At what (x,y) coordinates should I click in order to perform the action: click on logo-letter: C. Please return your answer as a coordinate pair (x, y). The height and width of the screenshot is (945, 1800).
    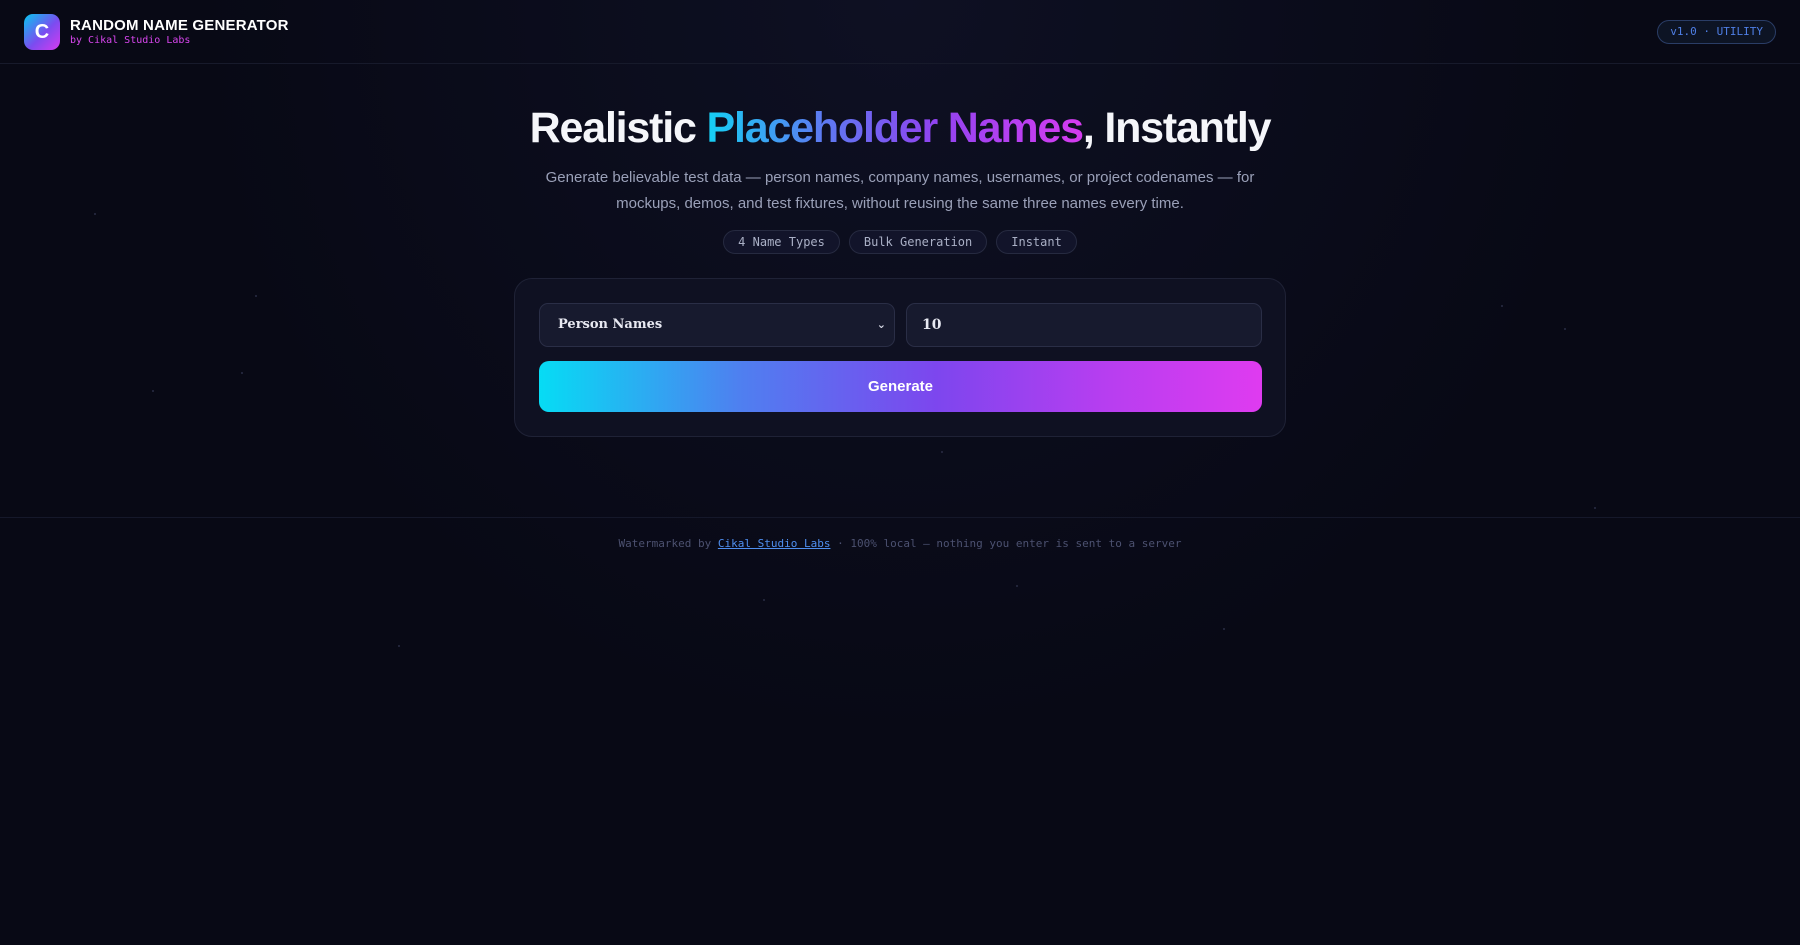
    Looking at the image, I should click on (42, 31).